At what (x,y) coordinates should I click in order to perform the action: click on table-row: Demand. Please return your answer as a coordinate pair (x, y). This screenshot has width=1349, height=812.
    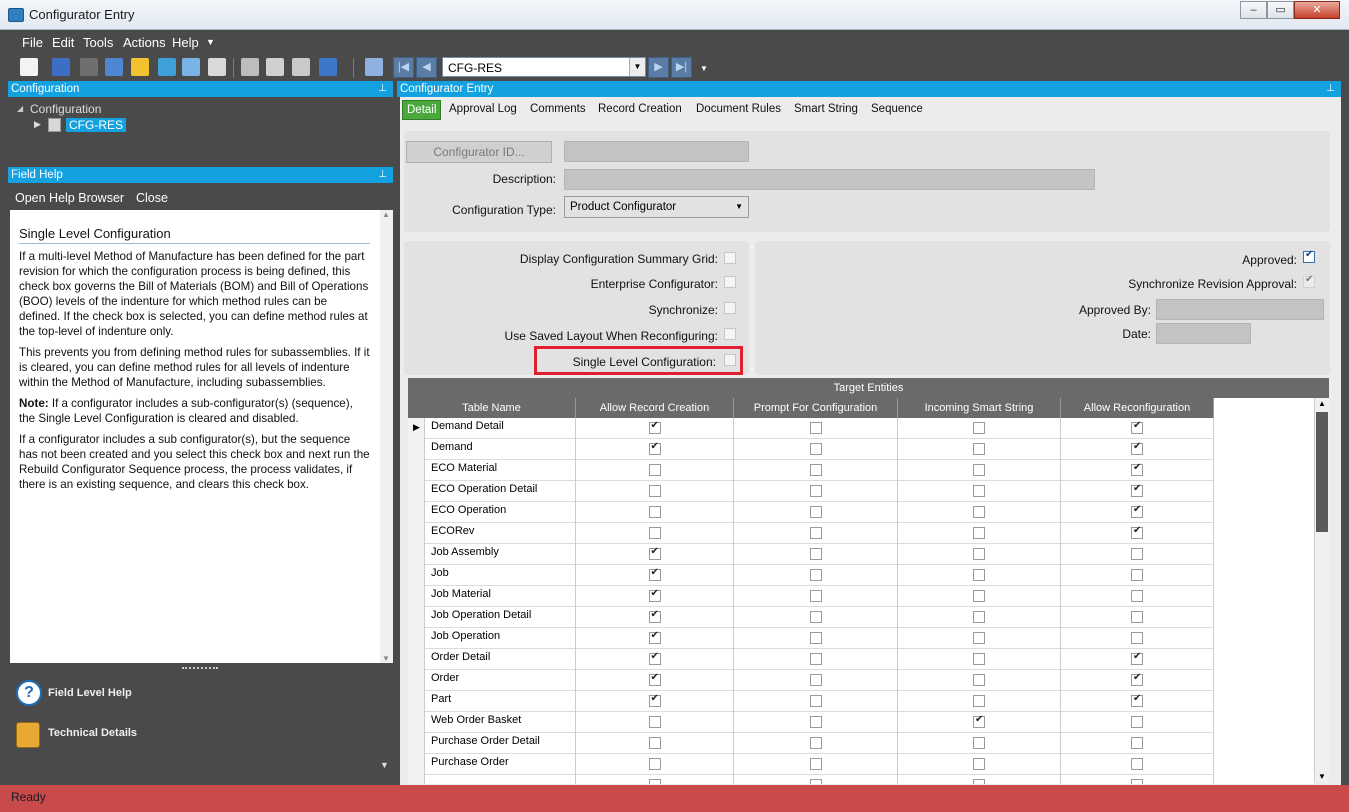
    Looking at the image, I should click on (811, 449).